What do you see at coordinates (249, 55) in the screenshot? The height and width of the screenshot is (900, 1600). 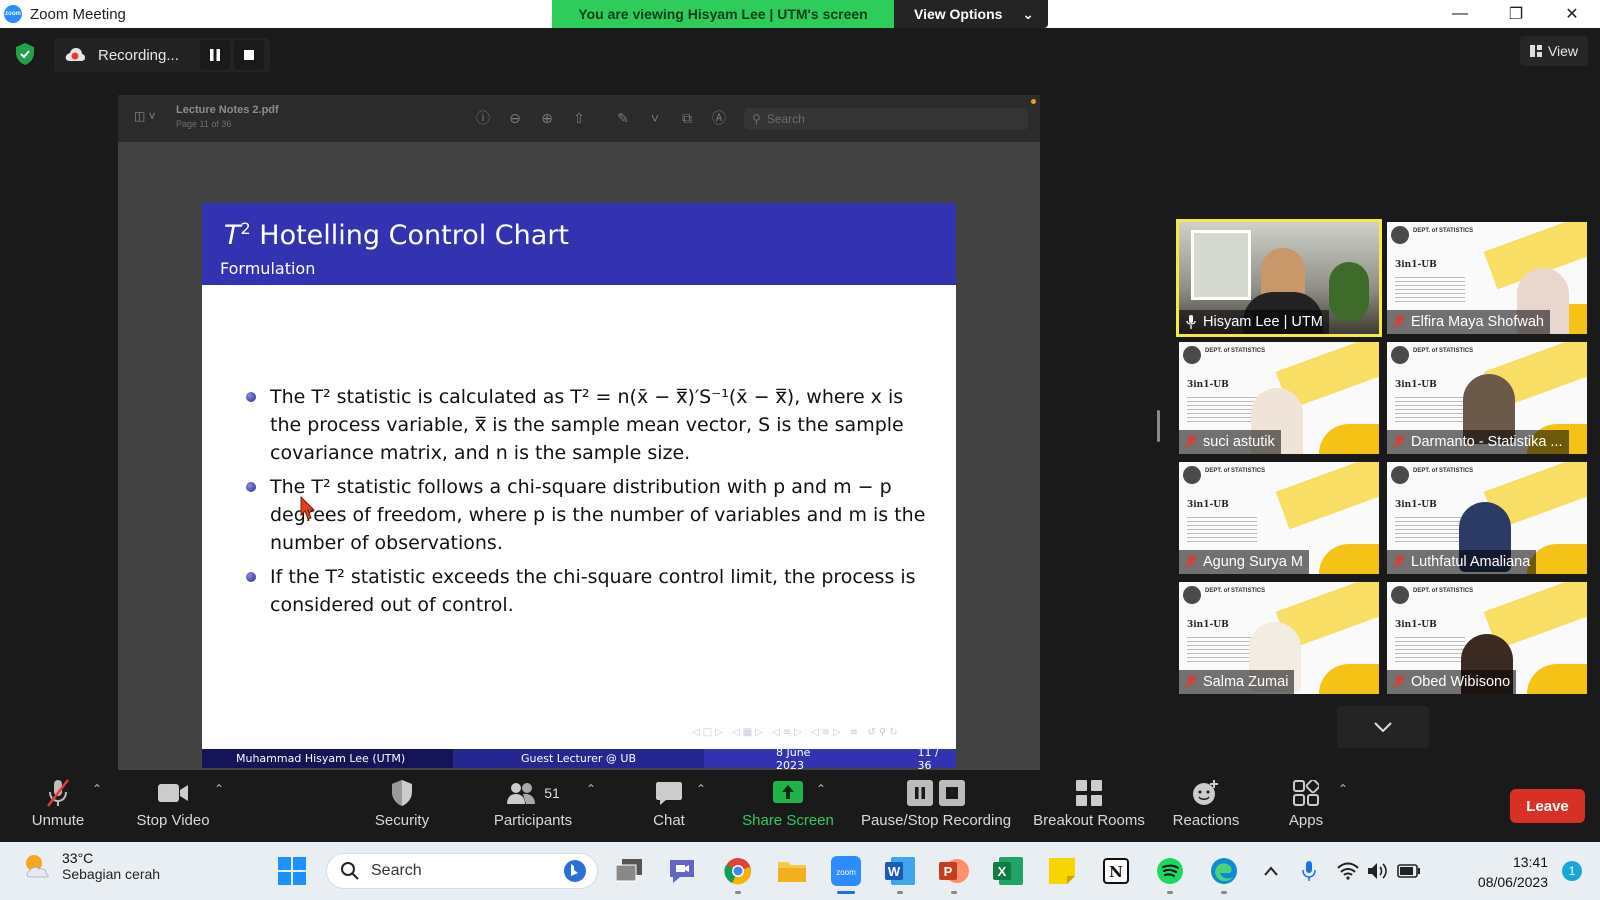 I see `stop-recording-button` at bounding box center [249, 55].